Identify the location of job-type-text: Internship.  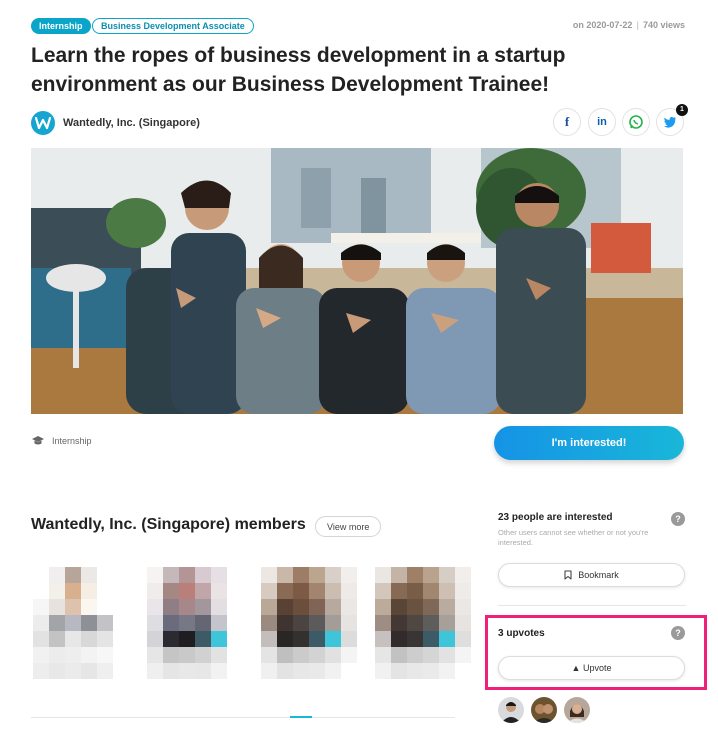
(72, 441).